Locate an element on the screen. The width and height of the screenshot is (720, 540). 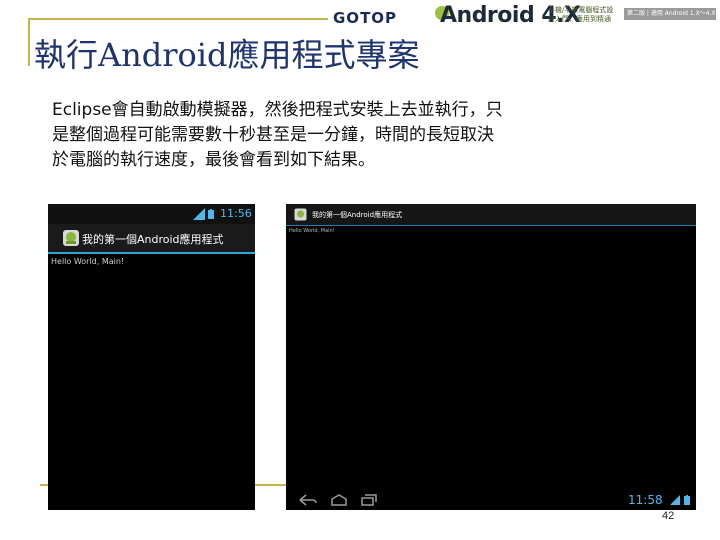
home-icon is located at coordinates (339, 500).